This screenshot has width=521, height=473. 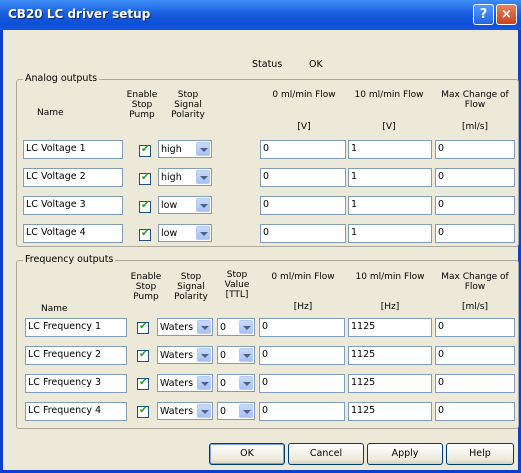 What do you see at coordinates (188, 105) in the screenshot?
I see `analog-polarity-header: Stop Signal Polarity` at bounding box center [188, 105].